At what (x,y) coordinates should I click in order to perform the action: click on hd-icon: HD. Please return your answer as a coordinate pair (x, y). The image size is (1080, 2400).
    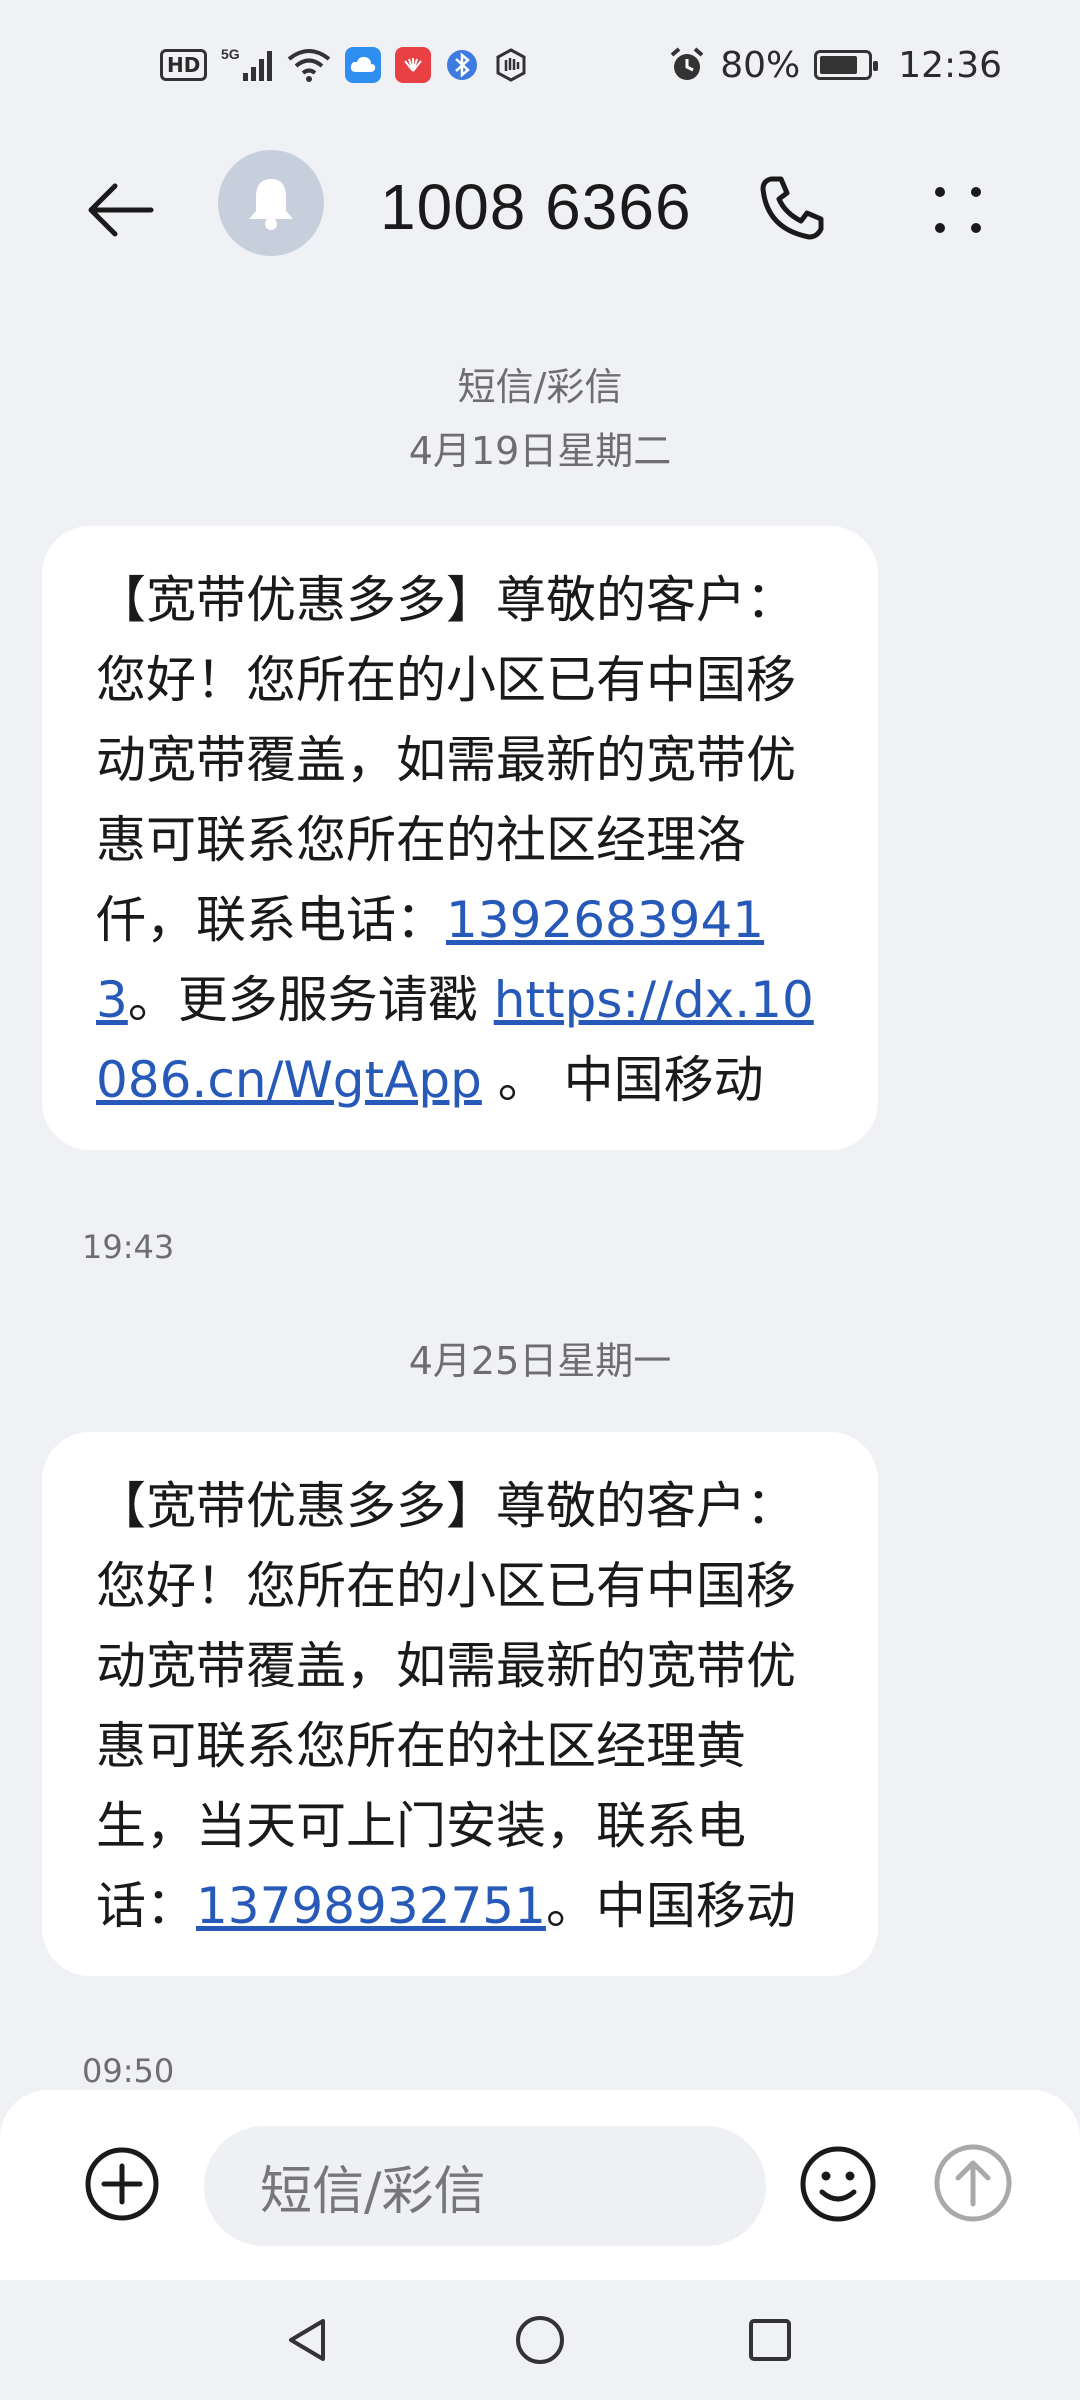
    Looking at the image, I should click on (184, 65).